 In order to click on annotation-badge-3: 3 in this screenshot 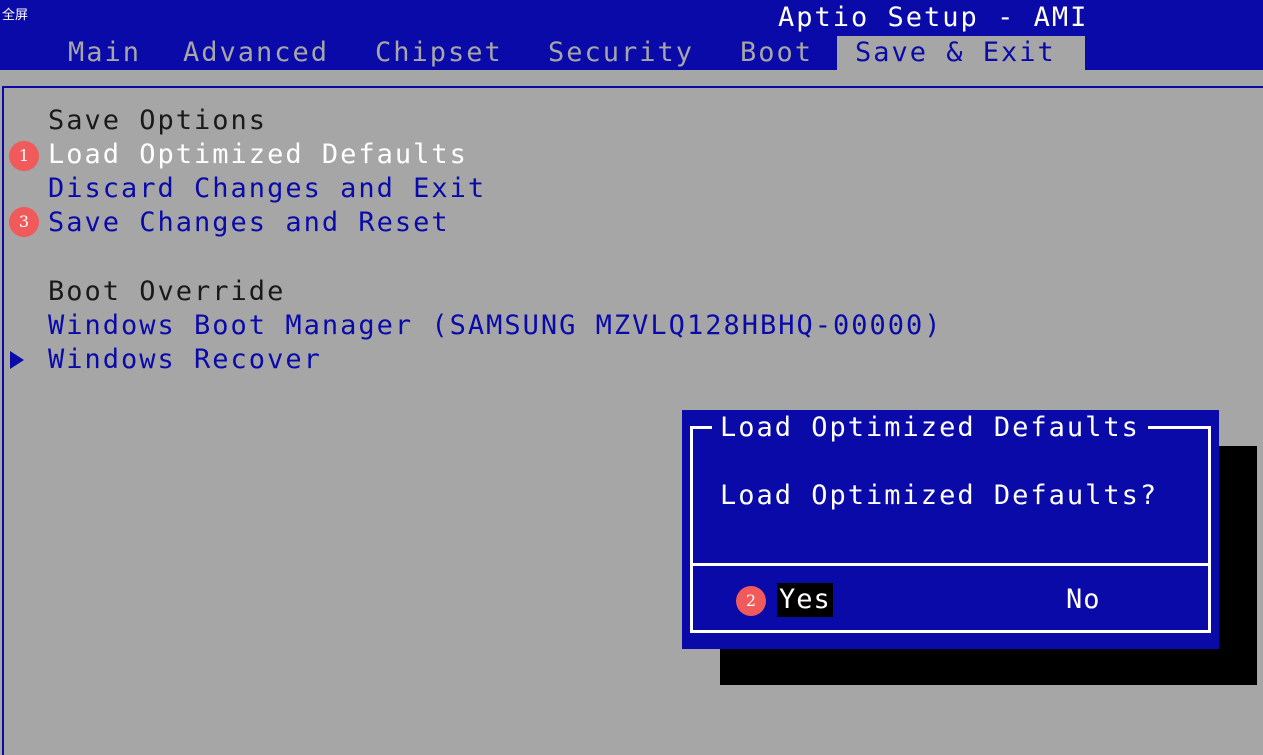, I will do `click(24, 222)`.